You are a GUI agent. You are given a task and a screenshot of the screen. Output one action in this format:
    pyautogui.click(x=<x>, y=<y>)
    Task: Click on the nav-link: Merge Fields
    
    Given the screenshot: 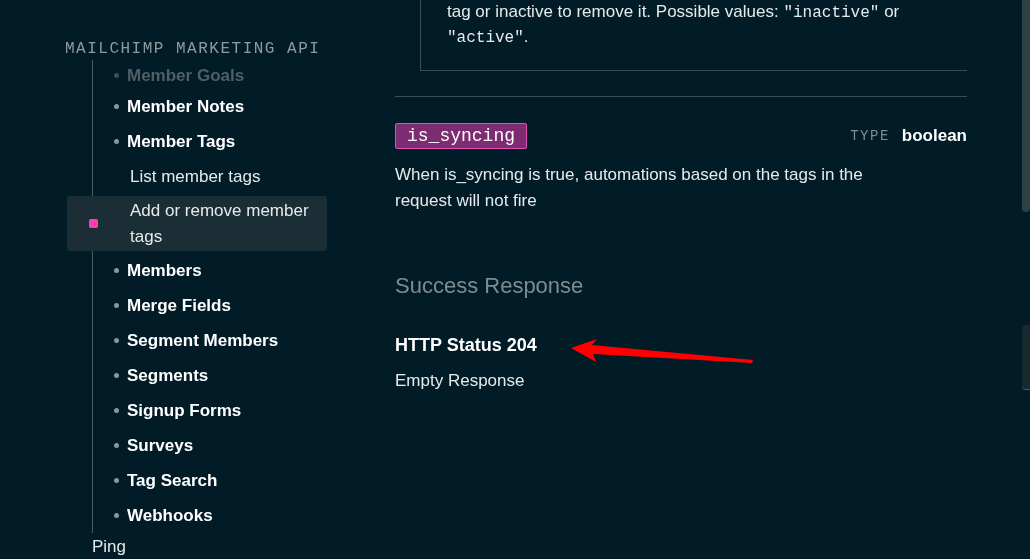 What is the action you would take?
    pyautogui.click(x=162, y=305)
    